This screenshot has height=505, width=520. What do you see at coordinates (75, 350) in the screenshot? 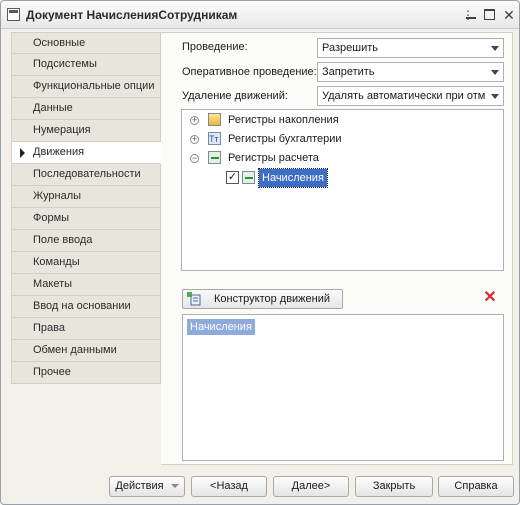
I see `section-label: Обмен данными` at bounding box center [75, 350].